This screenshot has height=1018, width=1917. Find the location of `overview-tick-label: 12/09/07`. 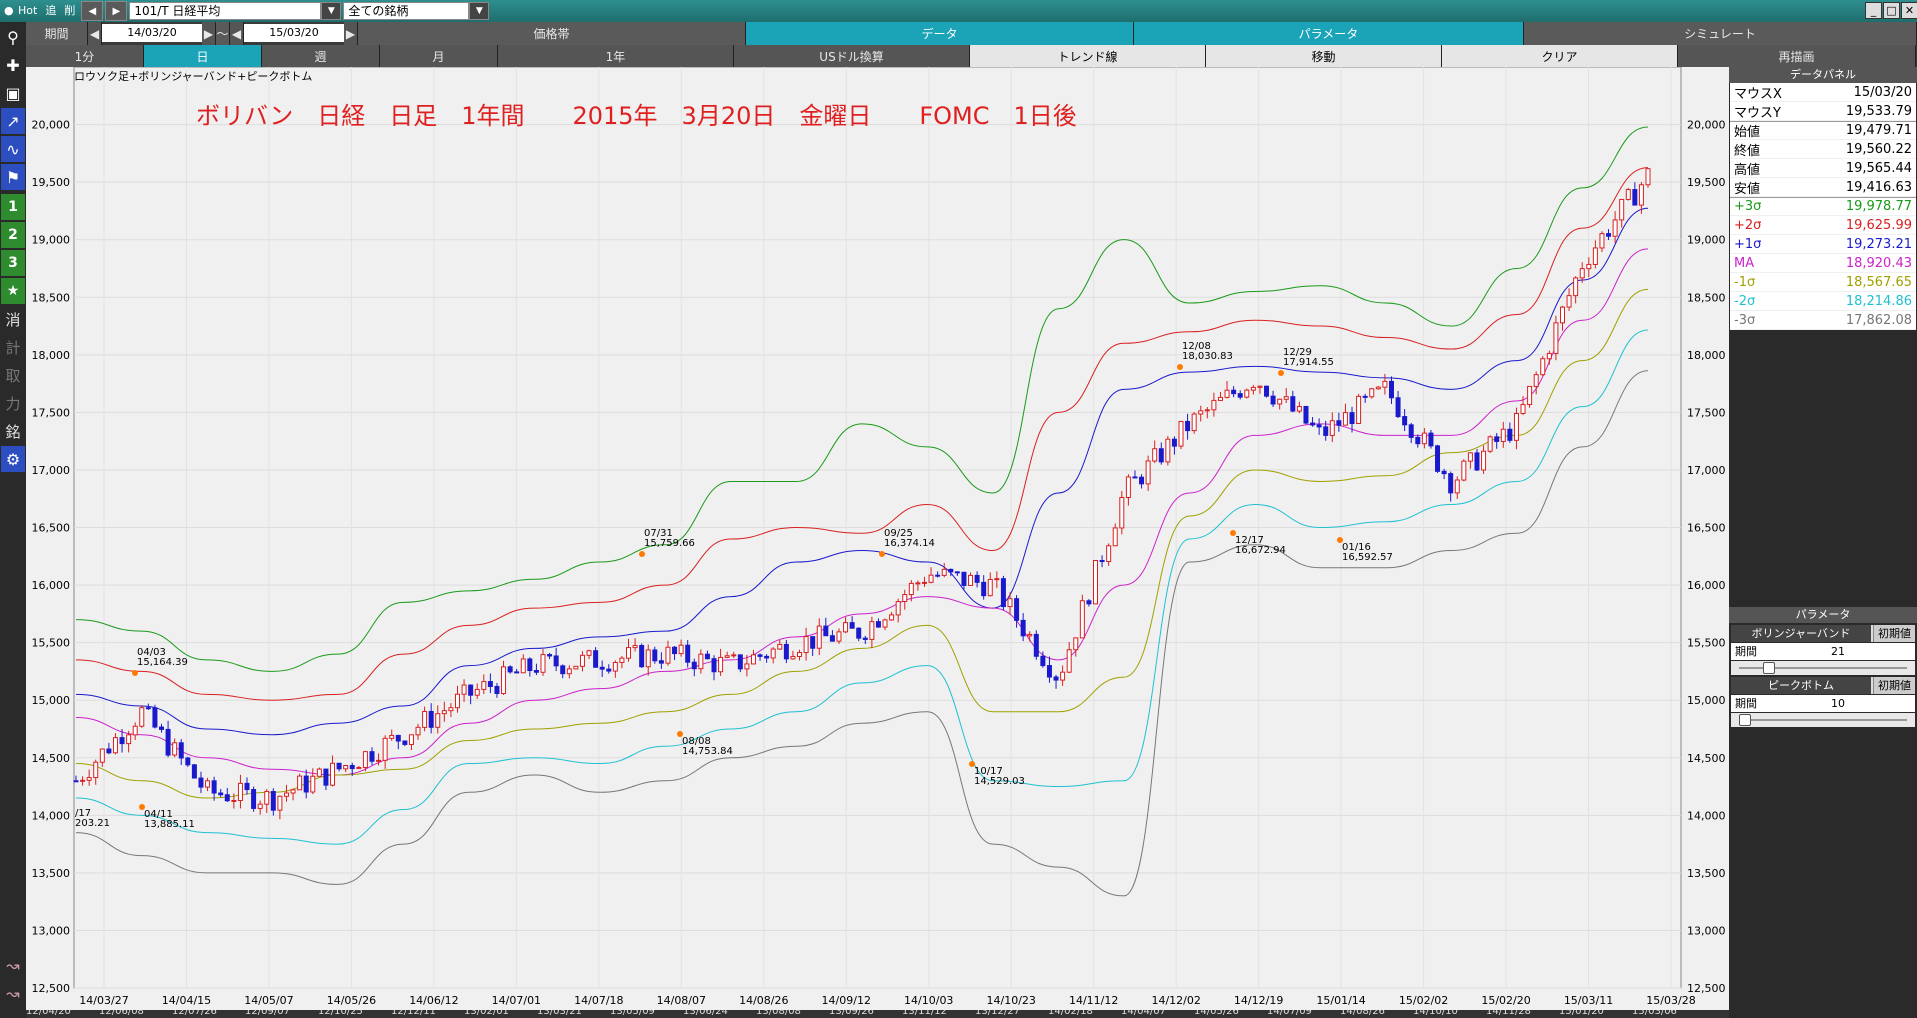

overview-tick-label: 12/09/07 is located at coordinates (267, 1013).